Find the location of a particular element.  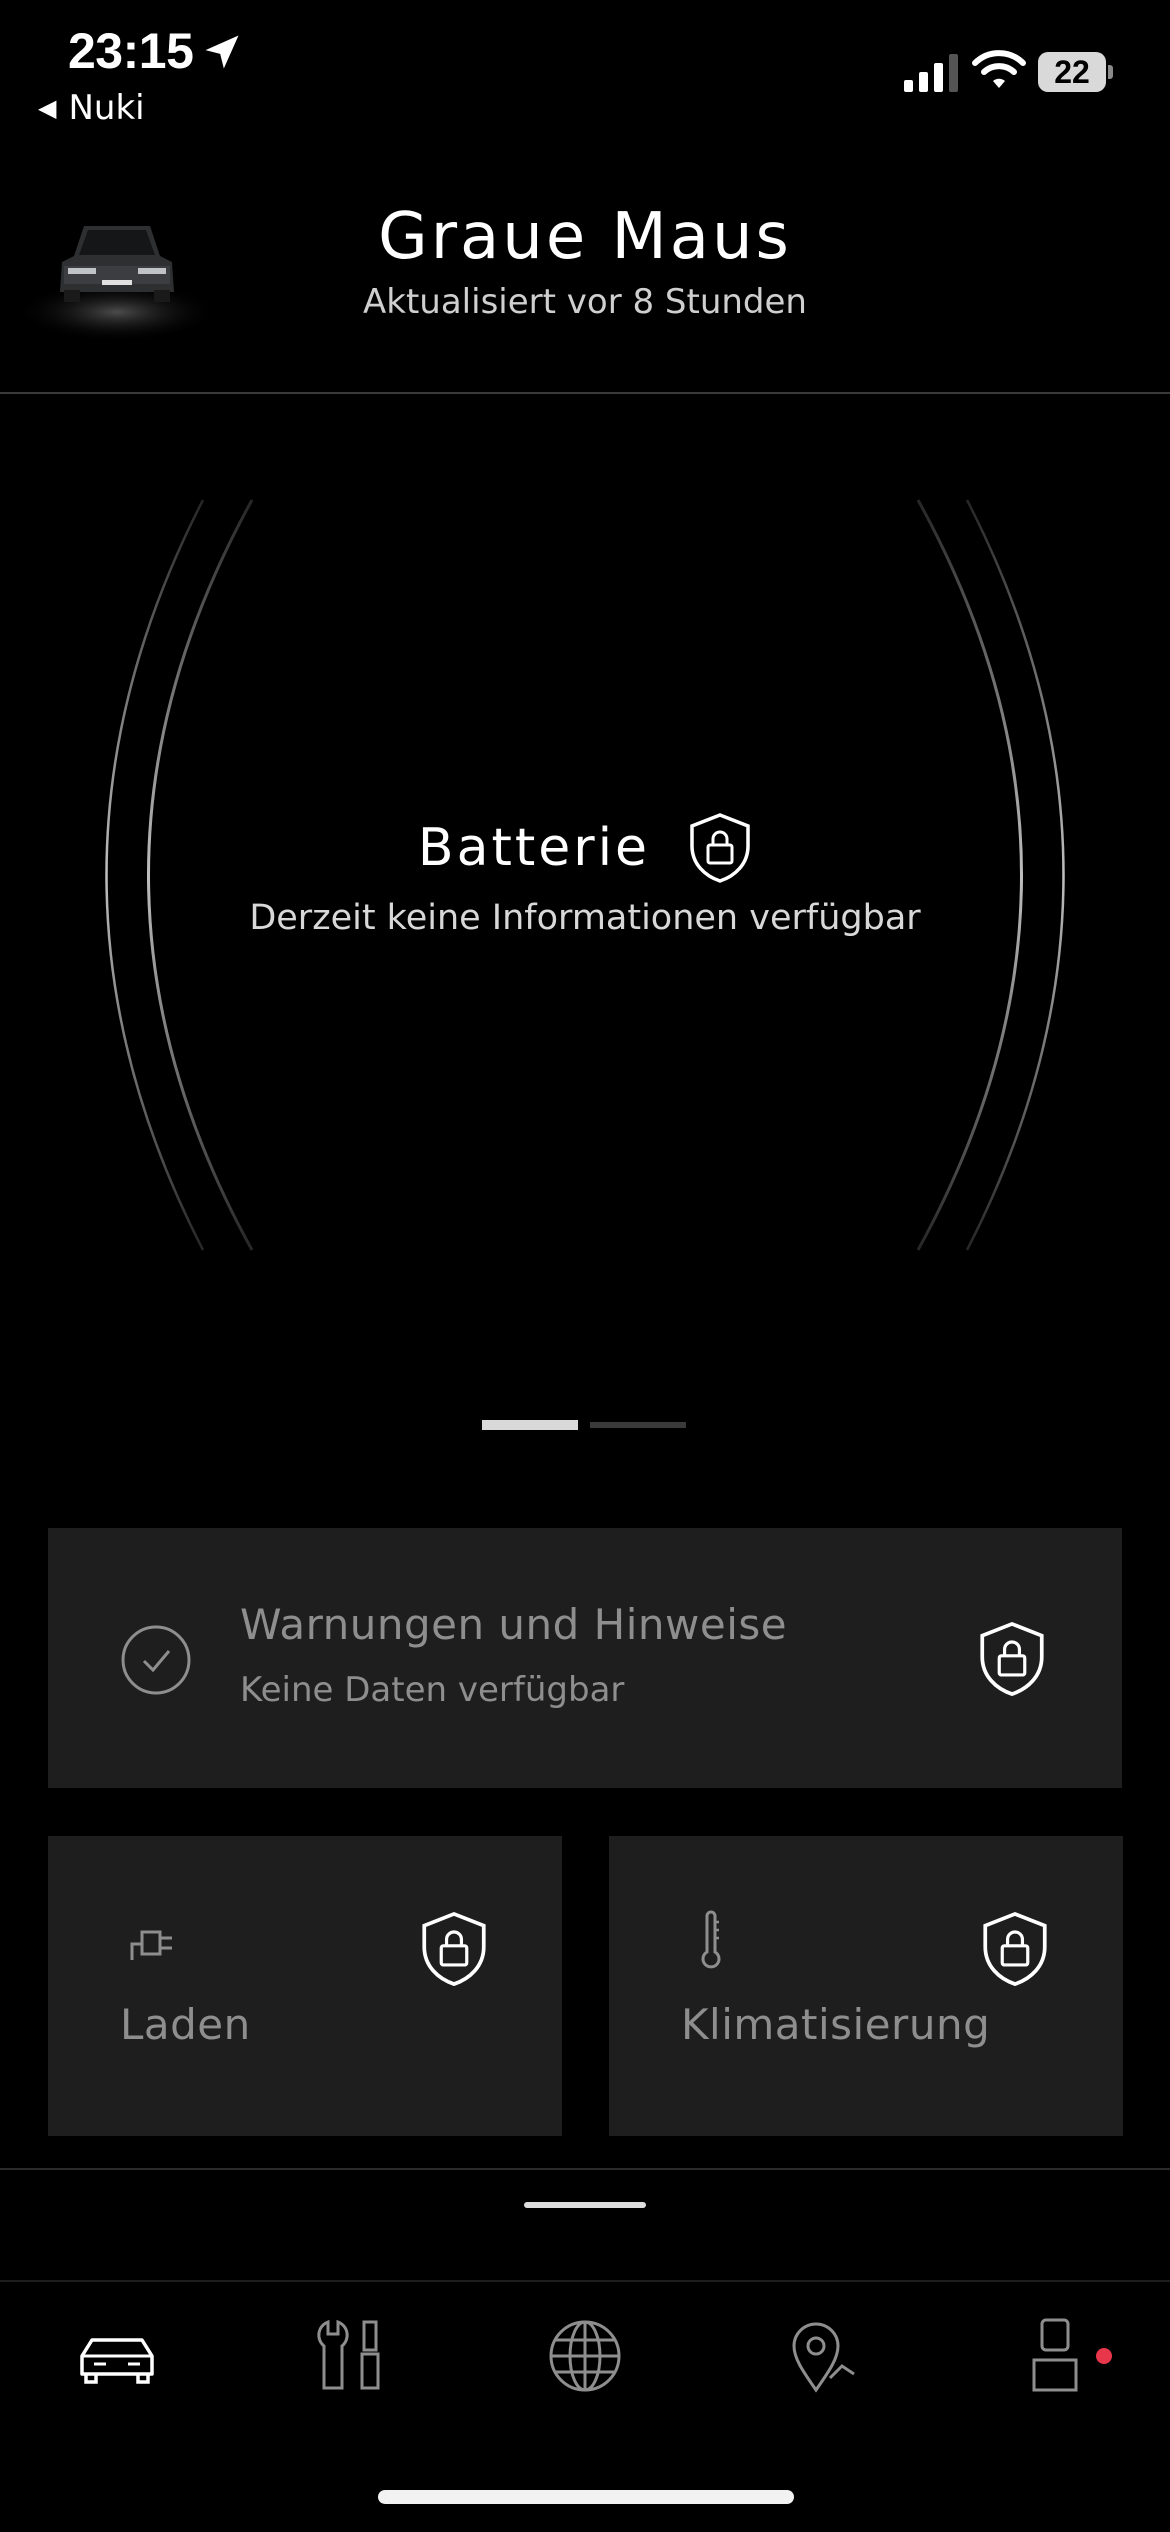

battery-status-text: Derzeit keine Informationen verfügbar is located at coordinates (585, 918).